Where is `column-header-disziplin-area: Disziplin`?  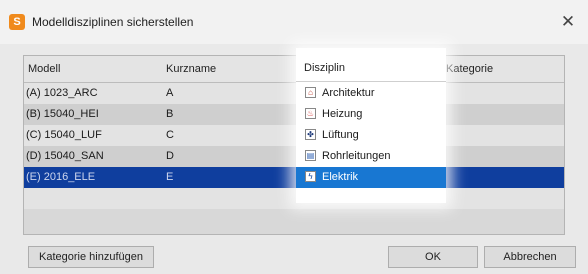
column-header-disziplin-area: Disziplin is located at coordinates (371, 68).